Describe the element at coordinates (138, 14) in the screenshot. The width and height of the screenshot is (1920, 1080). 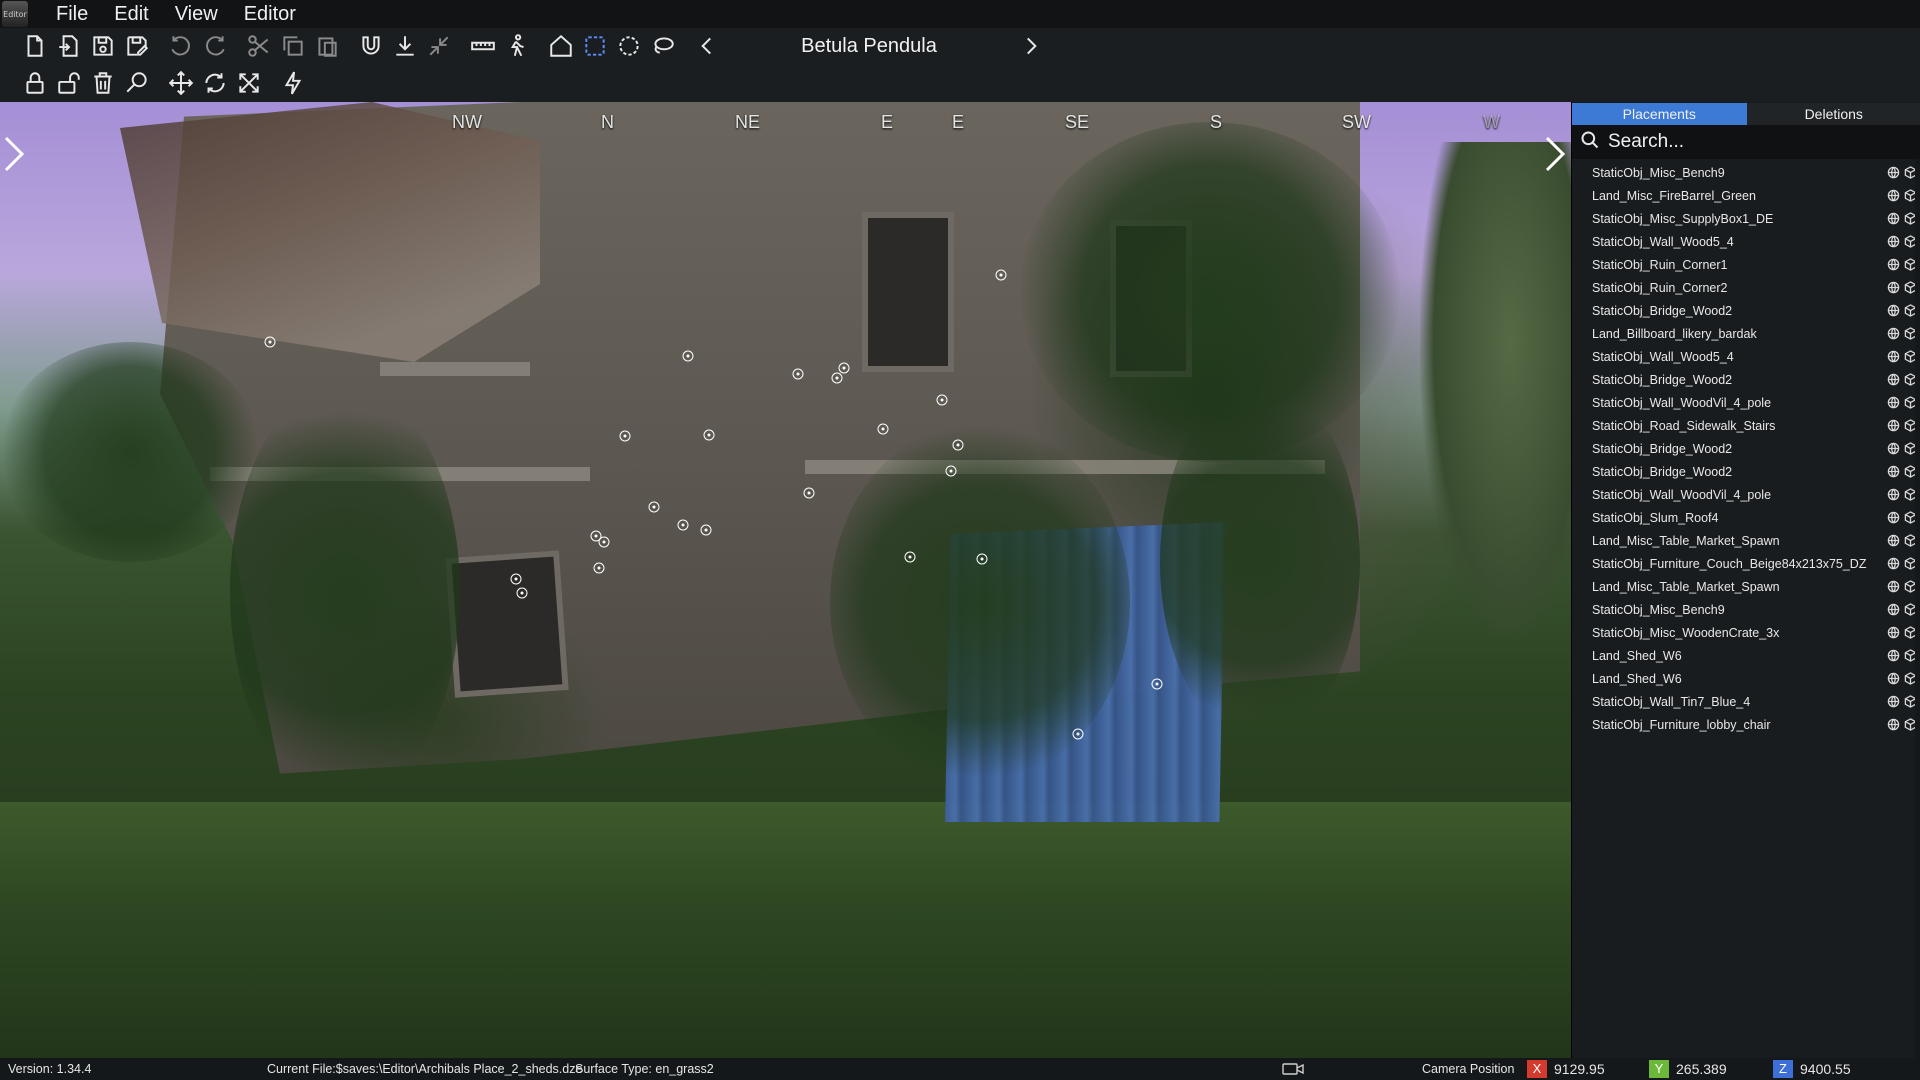
I see `menu-edit: Edit` at that location.